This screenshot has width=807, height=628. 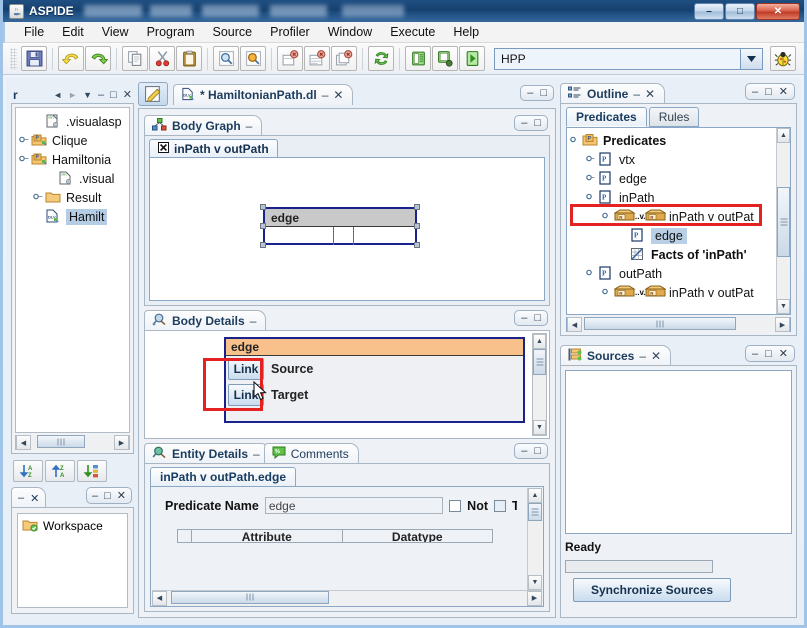 I want to click on sort-by-type-icon, so click(x=92, y=471).